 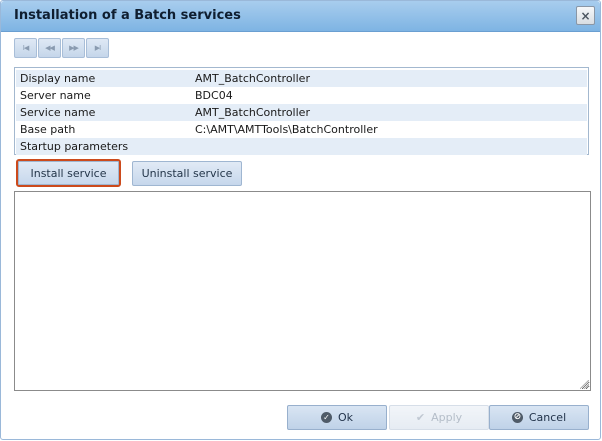 I want to click on close-icon: ×, so click(x=585, y=15).